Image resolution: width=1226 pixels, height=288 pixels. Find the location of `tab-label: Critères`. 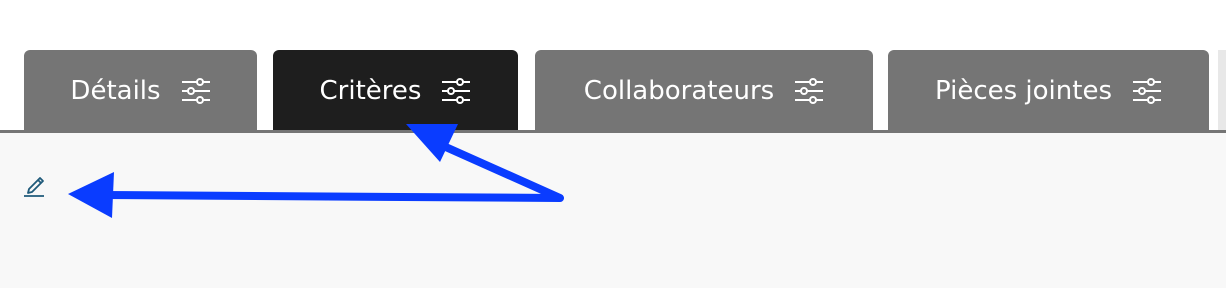

tab-label: Critères is located at coordinates (370, 90).